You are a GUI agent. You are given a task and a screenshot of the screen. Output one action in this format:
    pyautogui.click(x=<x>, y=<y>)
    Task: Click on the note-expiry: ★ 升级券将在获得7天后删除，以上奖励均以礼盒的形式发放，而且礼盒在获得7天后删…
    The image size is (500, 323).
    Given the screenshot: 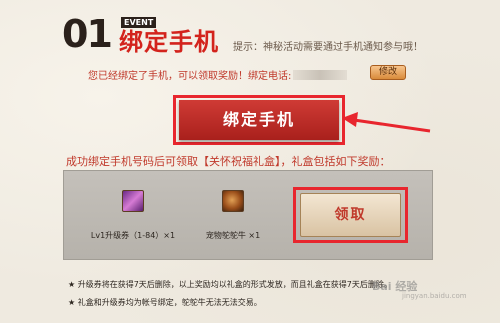 What is the action you would take?
    pyautogui.click(x=230, y=284)
    